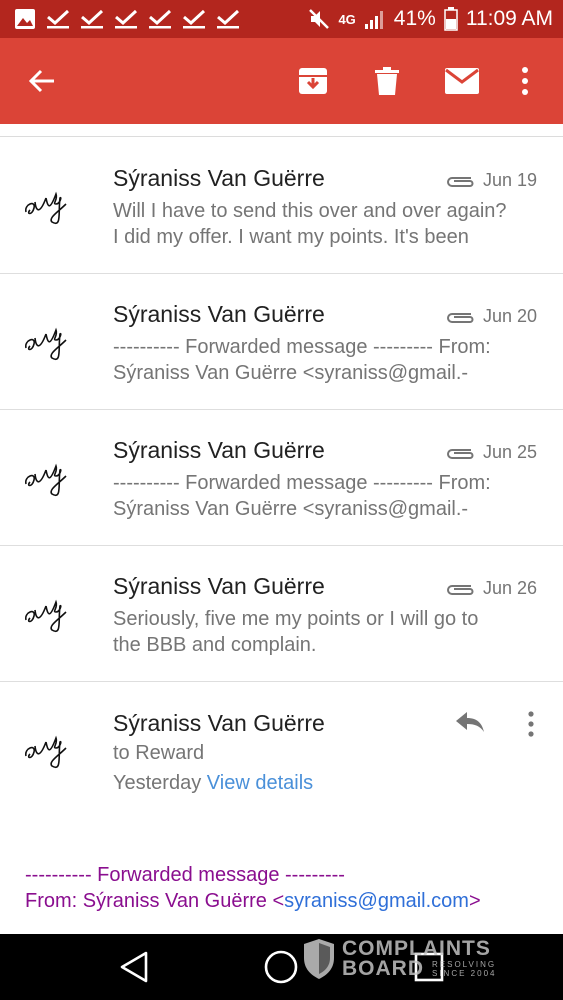  What do you see at coordinates (464, 973) in the screenshot?
I see `watermark-line4: SINCE 2004` at bounding box center [464, 973].